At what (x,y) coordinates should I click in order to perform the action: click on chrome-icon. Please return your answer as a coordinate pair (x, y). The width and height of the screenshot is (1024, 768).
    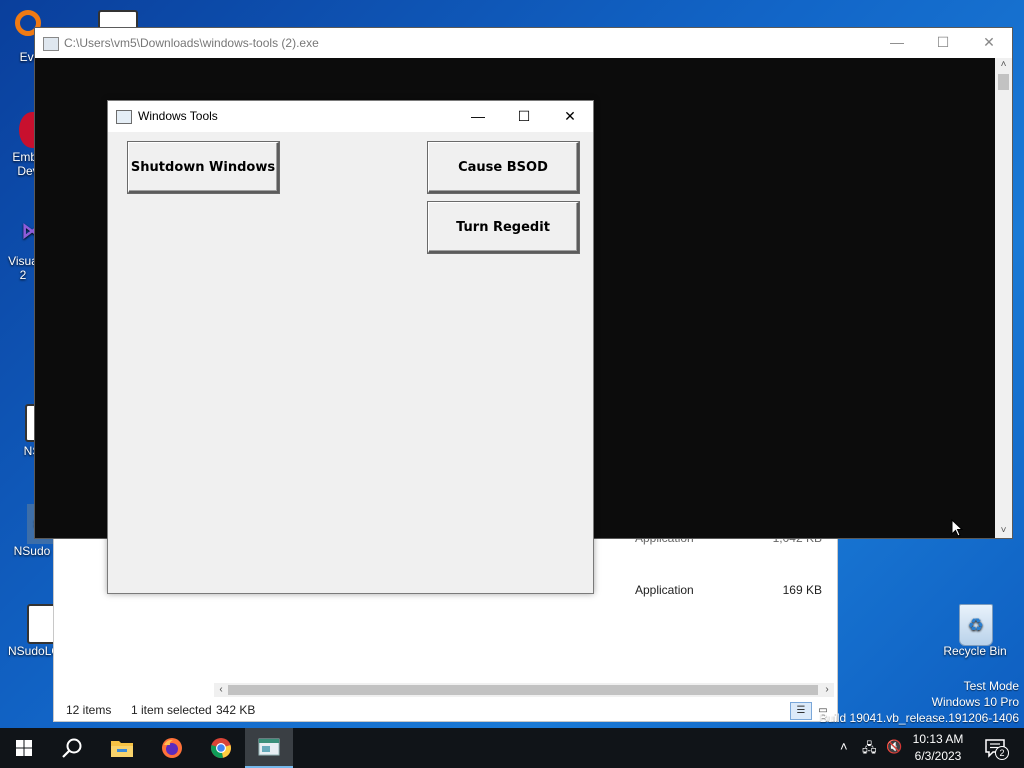
    Looking at the image, I should click on (221, 748).